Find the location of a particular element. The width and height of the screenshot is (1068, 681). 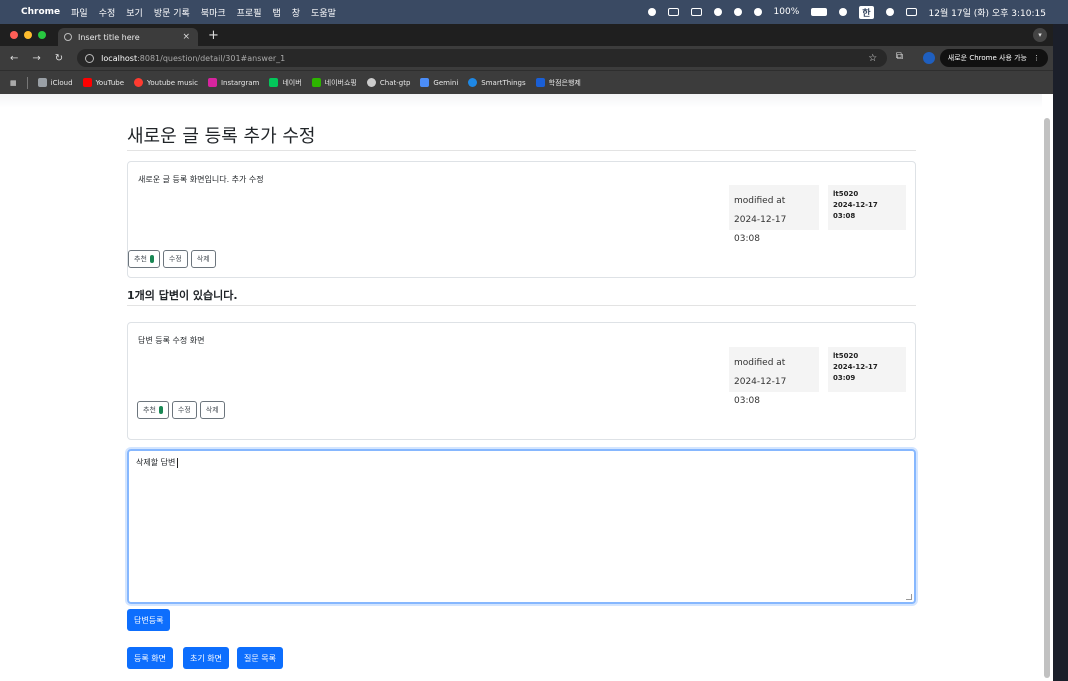

new-tab-button: + is located at coordinates (213, 35).